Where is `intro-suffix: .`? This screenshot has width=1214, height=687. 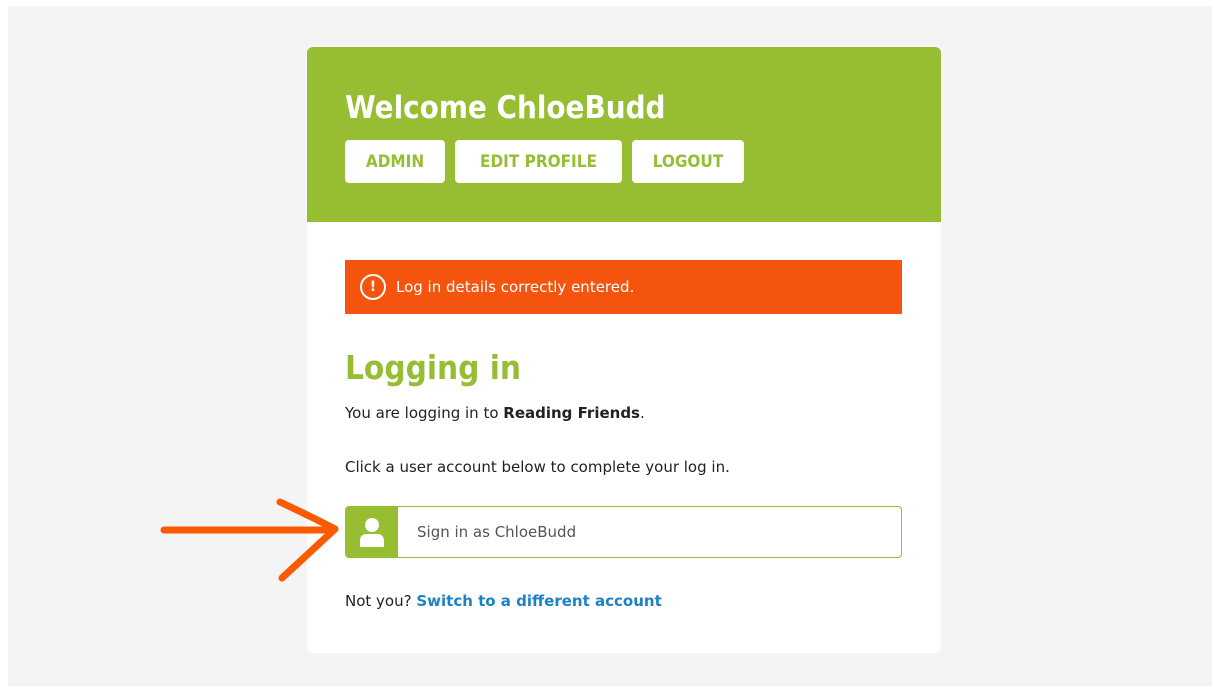
intro-suffix: . is located at coordinates (642, 413).